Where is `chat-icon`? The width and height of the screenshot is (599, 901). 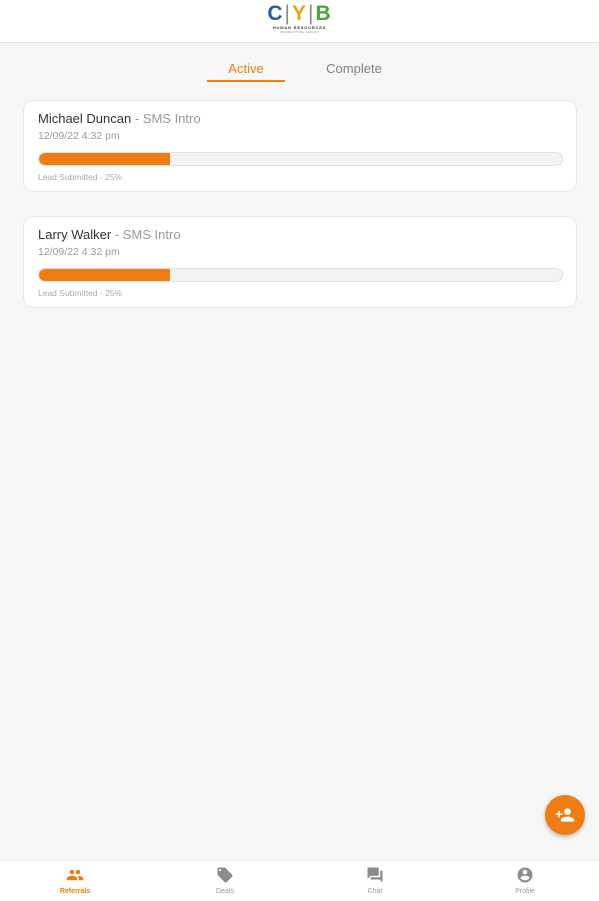 chat-icon is located at coordinates (375, 875).